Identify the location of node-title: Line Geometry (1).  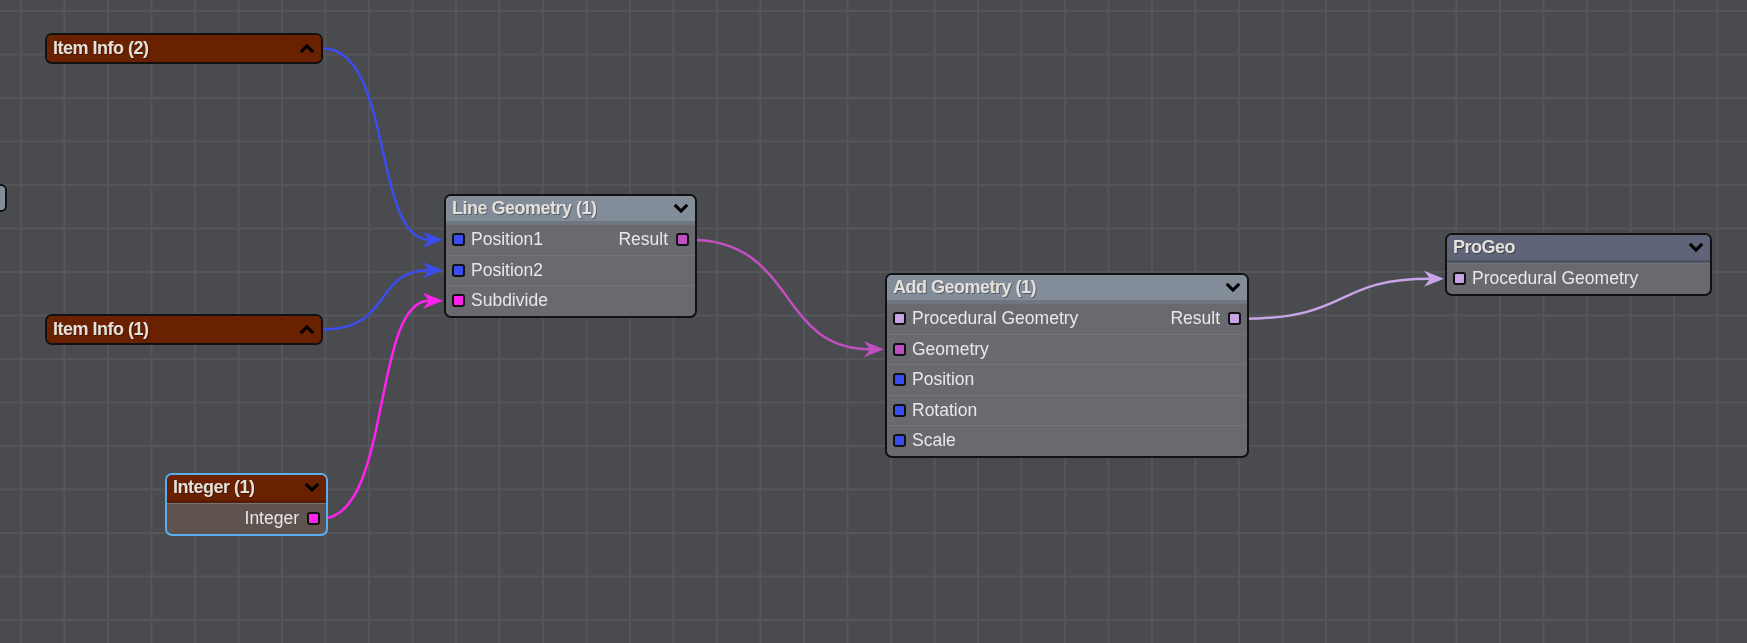
(524, 208).